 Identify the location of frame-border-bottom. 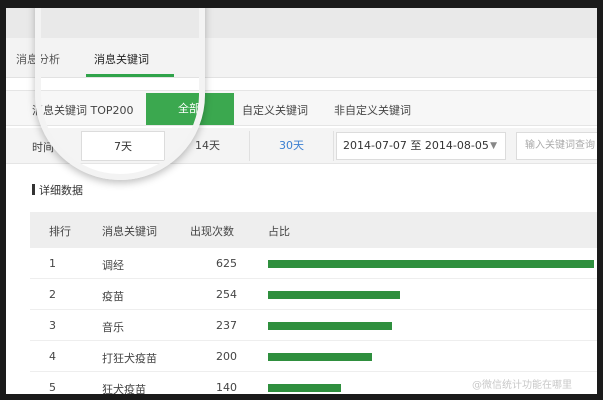
(301, 397).